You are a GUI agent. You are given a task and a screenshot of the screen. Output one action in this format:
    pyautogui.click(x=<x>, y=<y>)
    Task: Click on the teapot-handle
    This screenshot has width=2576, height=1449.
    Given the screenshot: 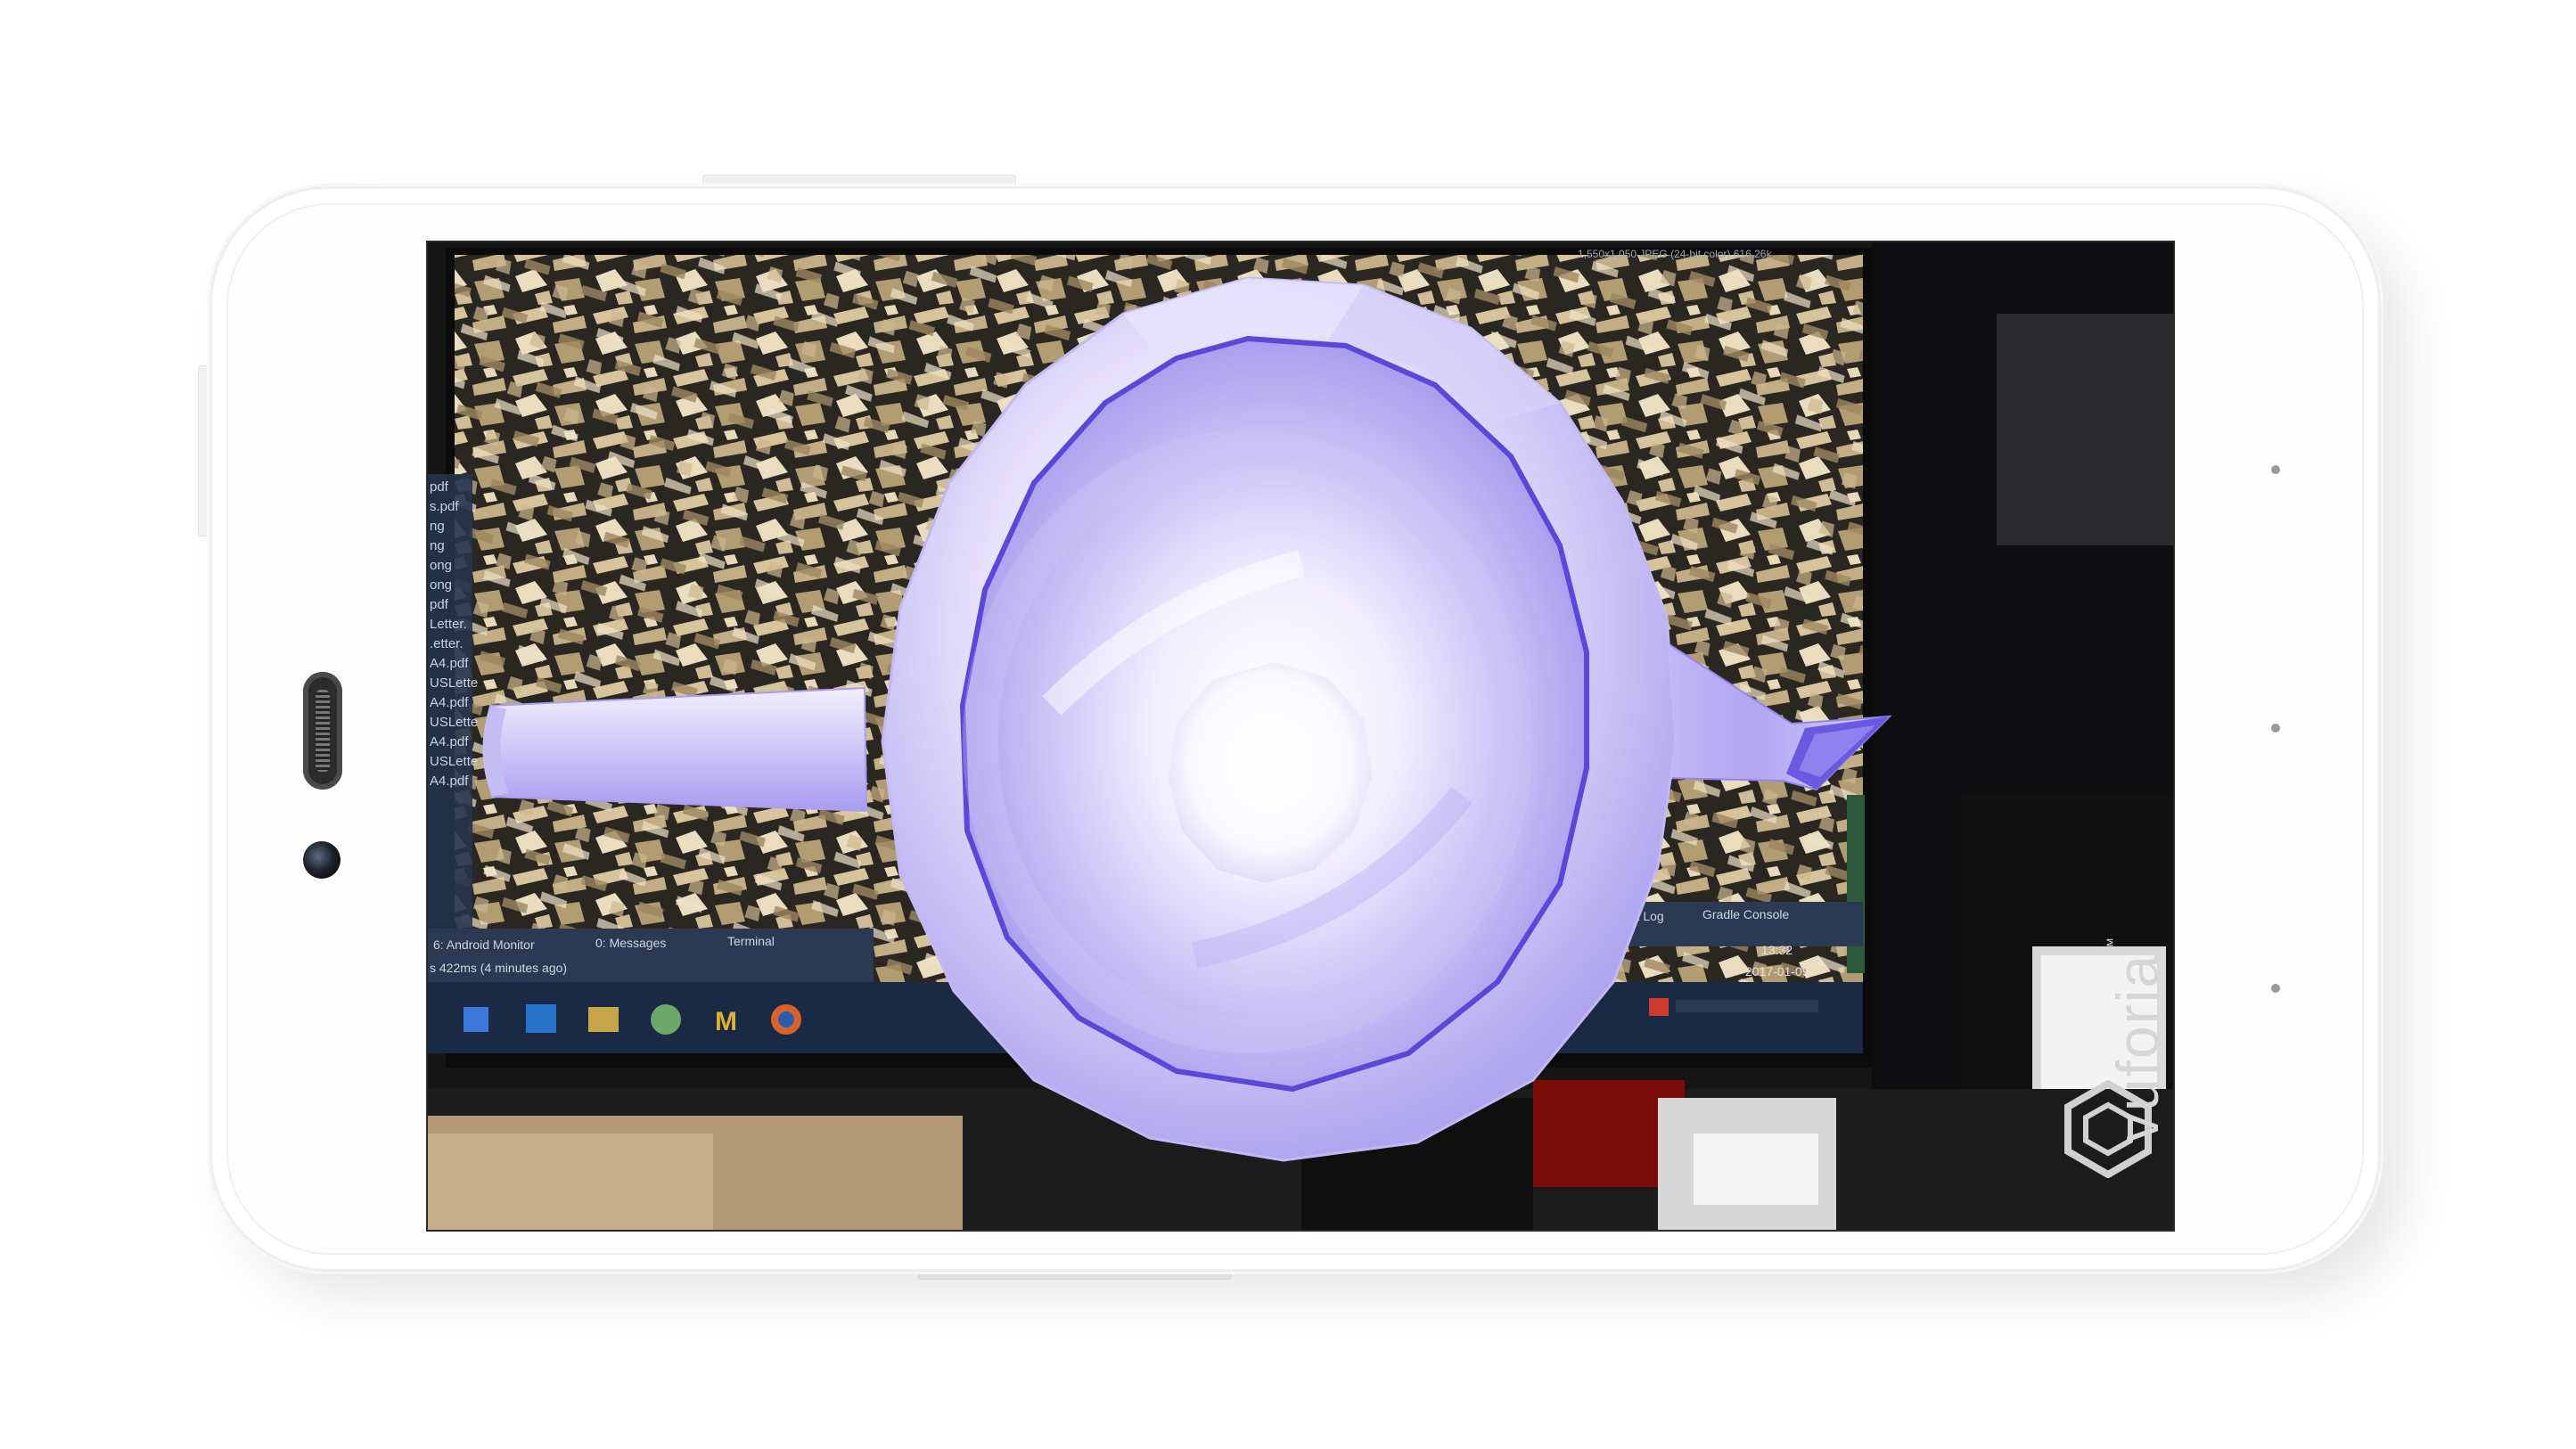 What is the action you would take?
    pyautogui.click(x=675, y=749)
    